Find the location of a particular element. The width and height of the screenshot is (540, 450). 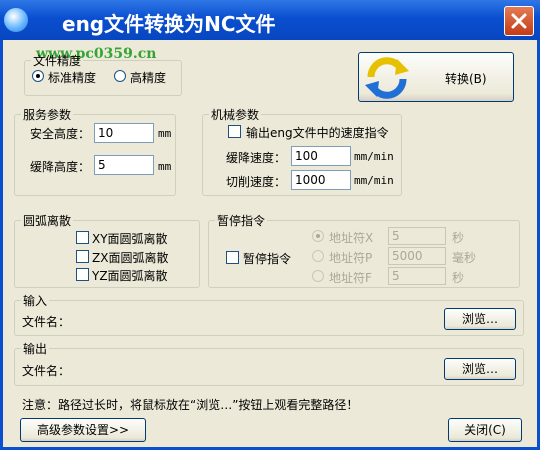

safe-height-label: 安全高度： is located at coordinates (60, 134).